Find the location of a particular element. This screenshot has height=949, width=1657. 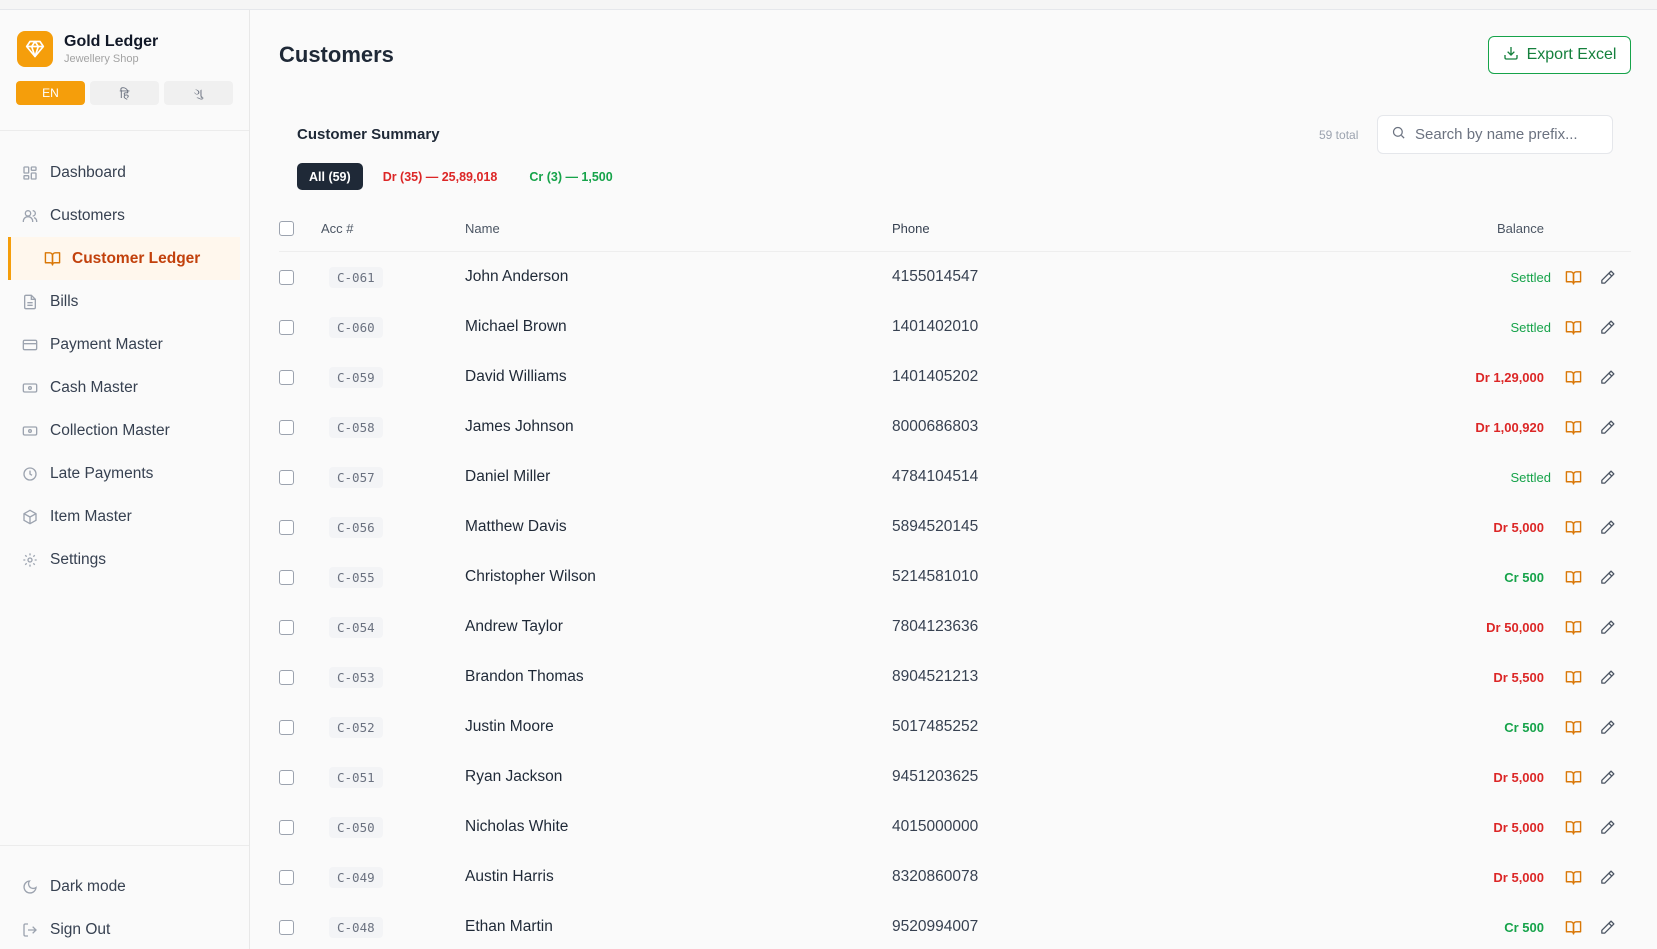

export-excel-button: Export Excel is located at coordinates (1559, 55).